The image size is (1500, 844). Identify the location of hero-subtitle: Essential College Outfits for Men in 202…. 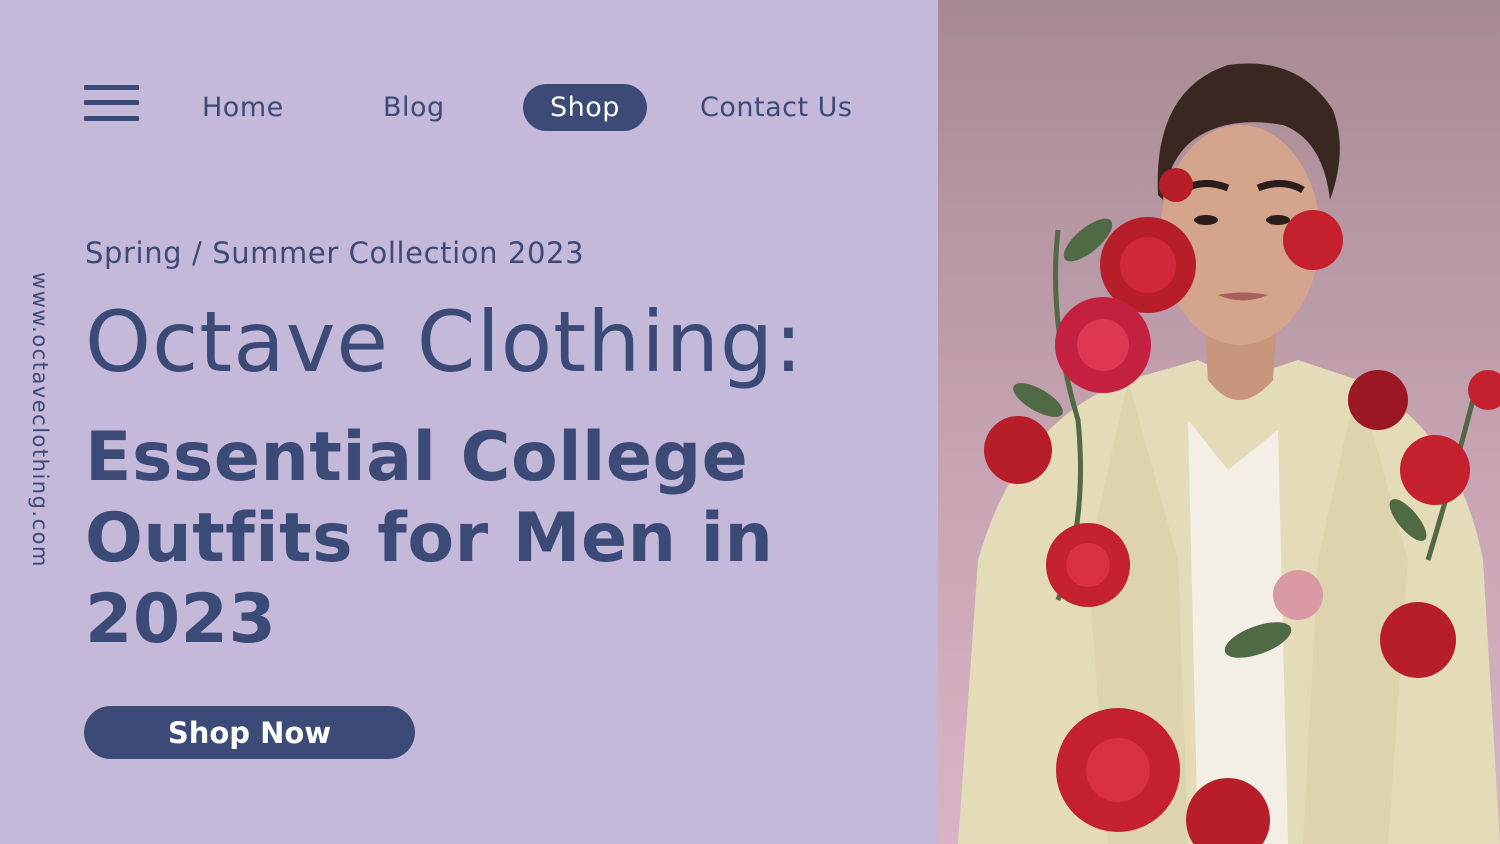
(429, 538).